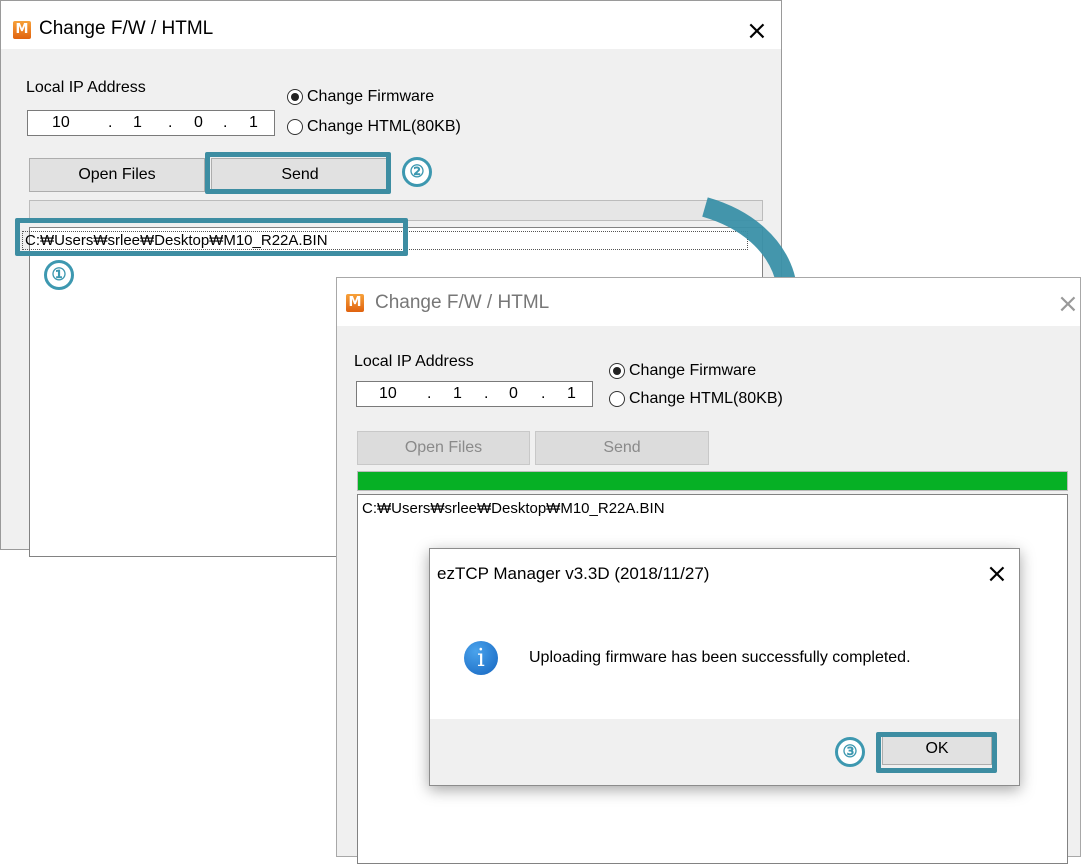  What do you see at coordinates (573, 573) in the screenshot?
I see `message-title: ezTCP Manager v3.3D (2018/11/27)` at bounding box center [573, 573].